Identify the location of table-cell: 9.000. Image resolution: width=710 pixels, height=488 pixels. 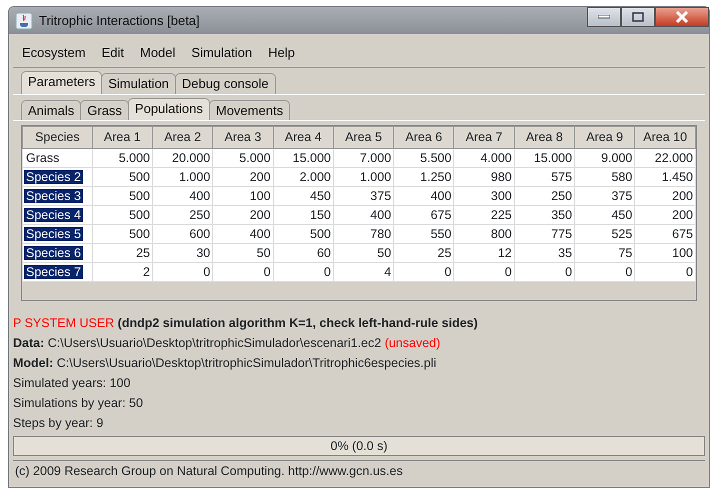
(604, 158).